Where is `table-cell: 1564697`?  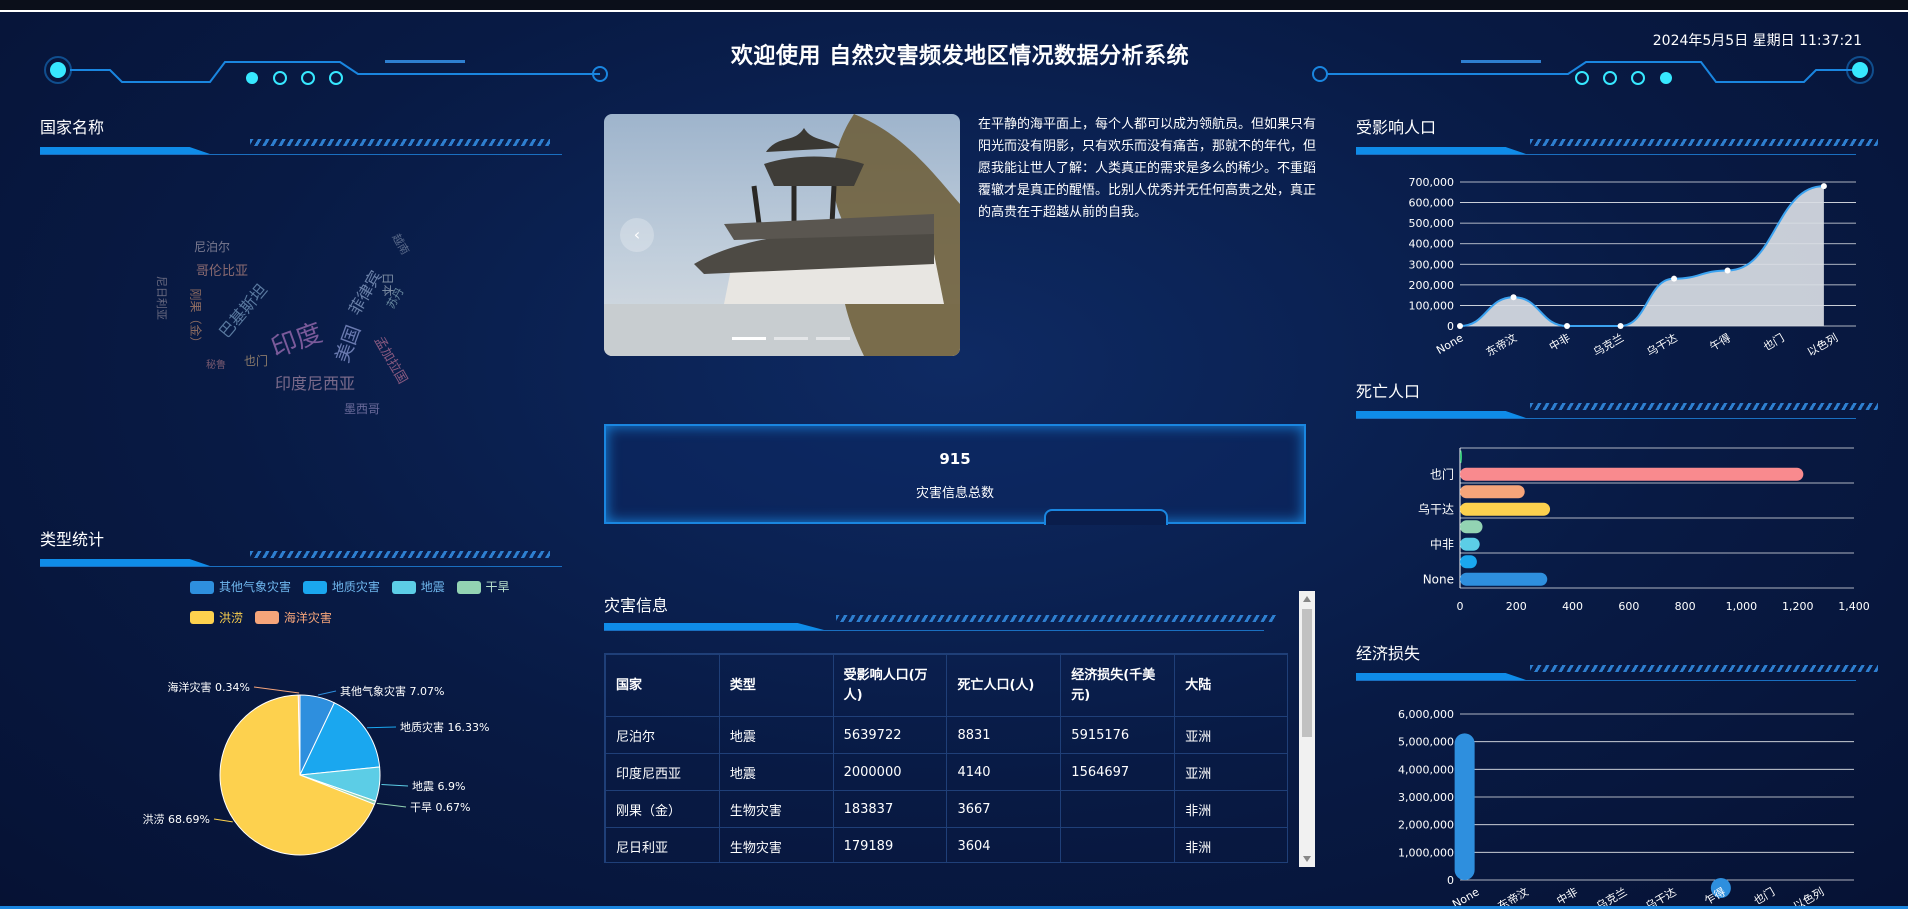
table-cell: 1564697 is located at coordinates (1118, 772).